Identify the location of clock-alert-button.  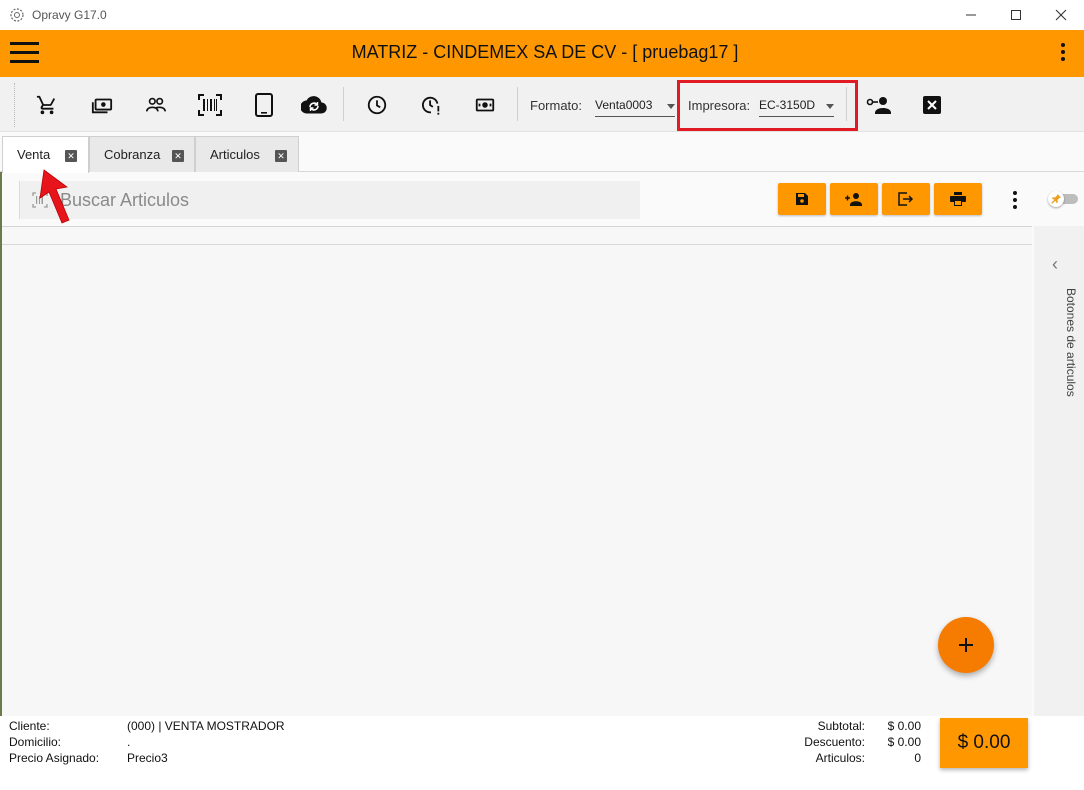
(431, 105).